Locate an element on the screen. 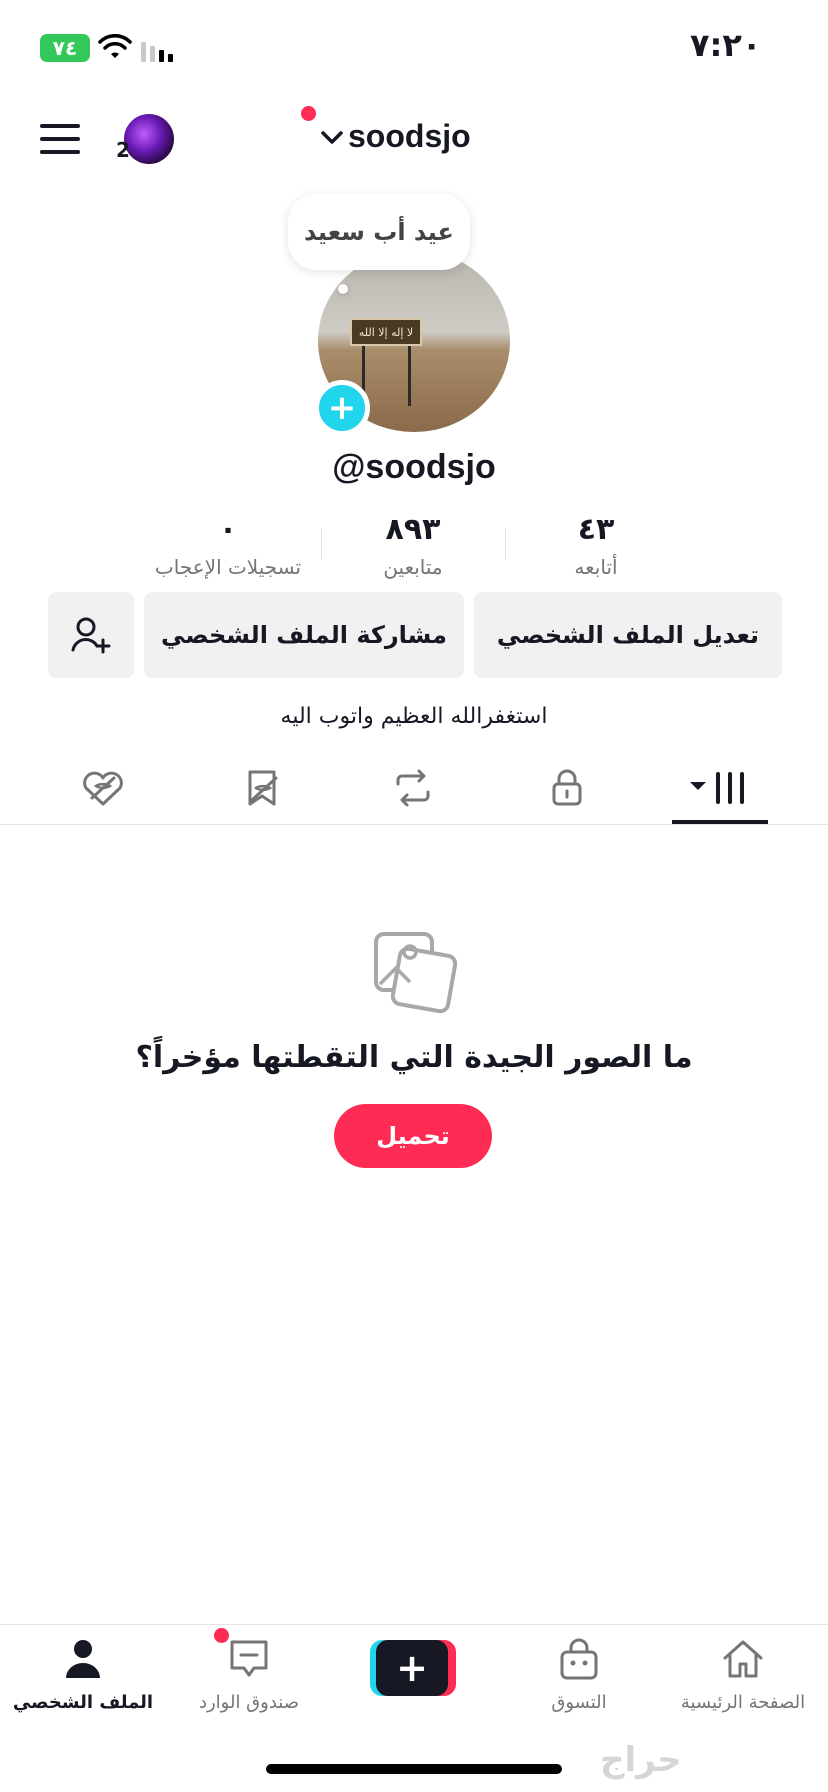 The width and height of the screenshot is (828, 1792). status-time: ٧:٢٠ is located at coordinates (726, 45).